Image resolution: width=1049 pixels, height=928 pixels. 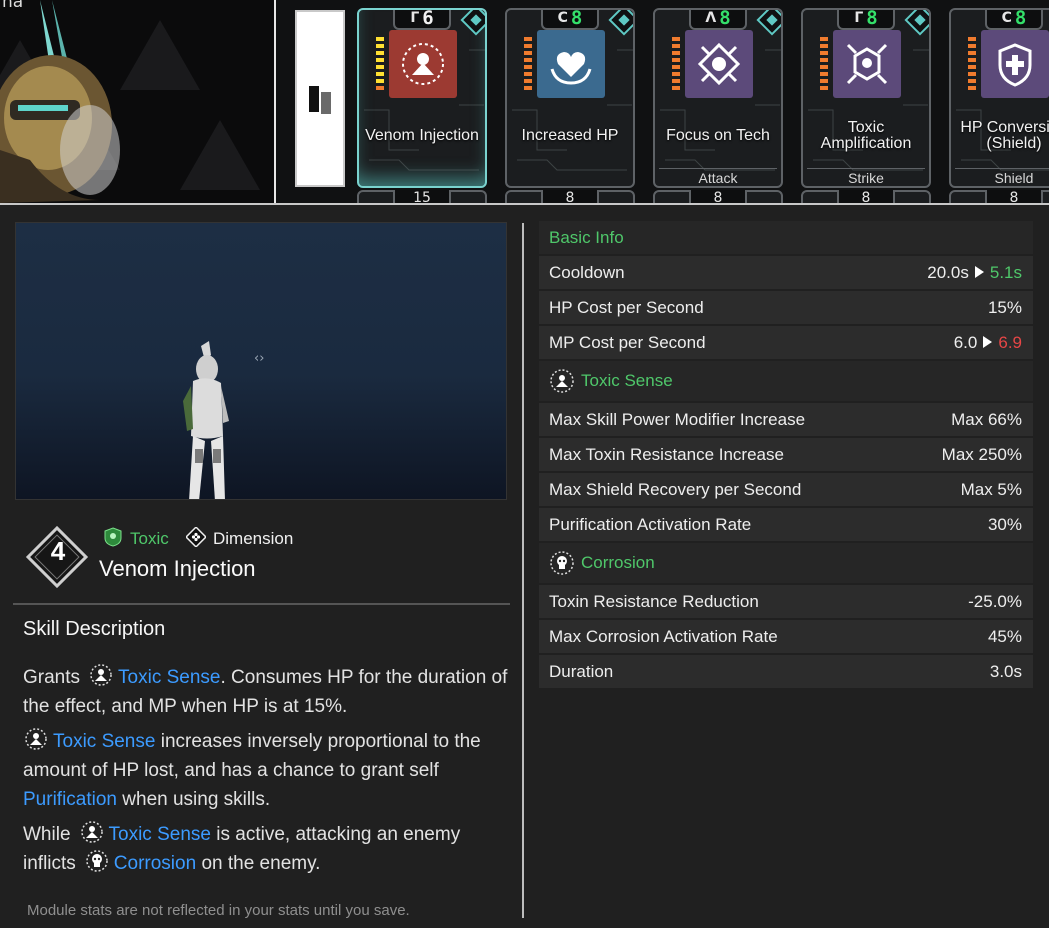 What do you see at coordinates (587, 272) in the screenshot?
I see `stat-label: Cooldown` at bounding box center [587, 272].